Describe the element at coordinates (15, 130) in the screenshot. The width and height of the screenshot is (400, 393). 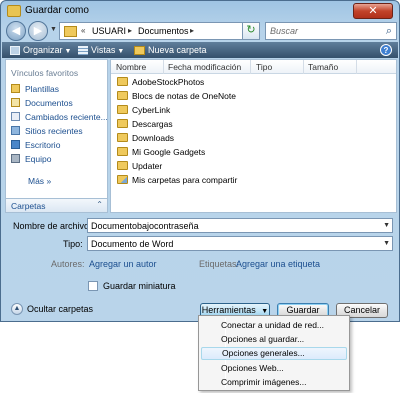
I see `recent-places-icon` at that location.